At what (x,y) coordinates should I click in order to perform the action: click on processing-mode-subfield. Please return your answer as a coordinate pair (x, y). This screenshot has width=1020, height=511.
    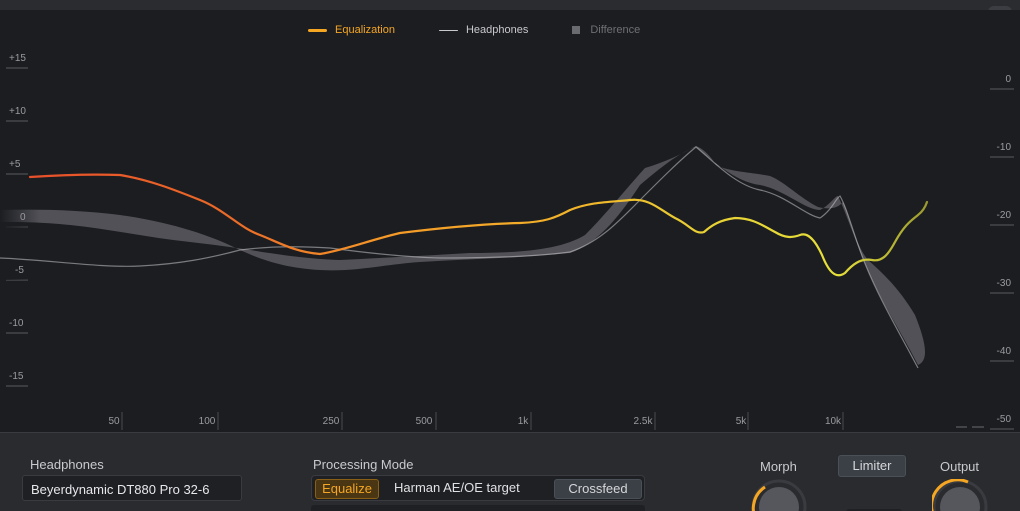
    Looking at the image, I should click on (478, 508).